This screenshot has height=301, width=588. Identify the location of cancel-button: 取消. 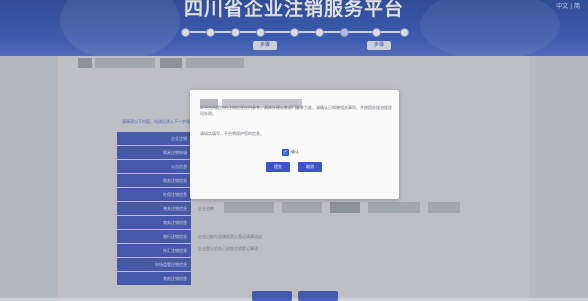
(310, 167).